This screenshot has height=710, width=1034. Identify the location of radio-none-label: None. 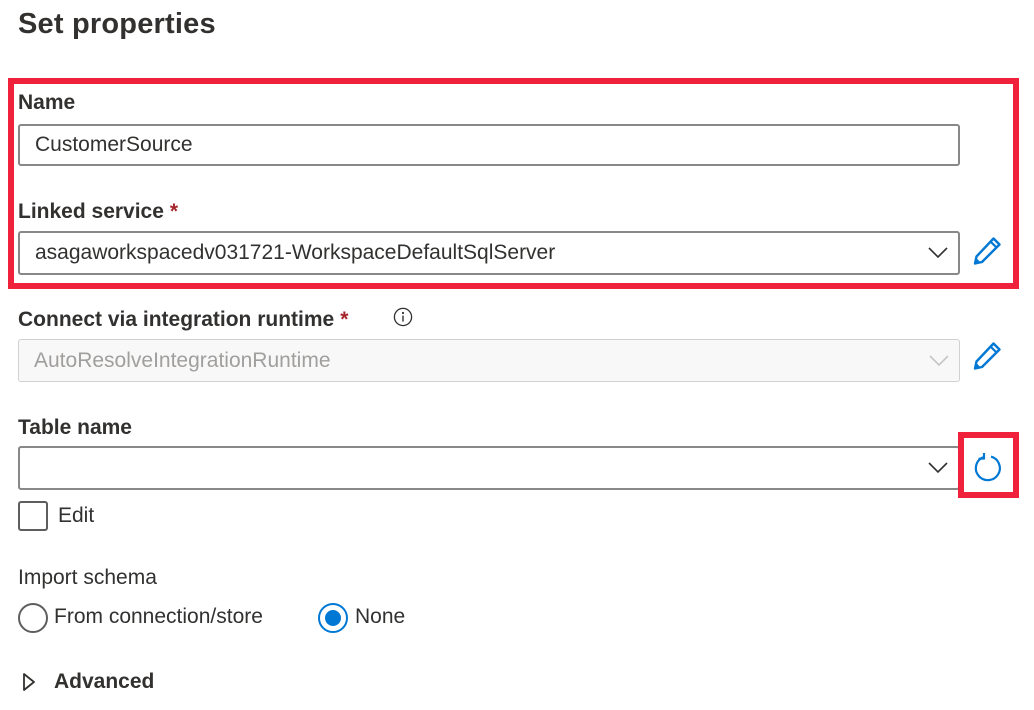
(380, 616).